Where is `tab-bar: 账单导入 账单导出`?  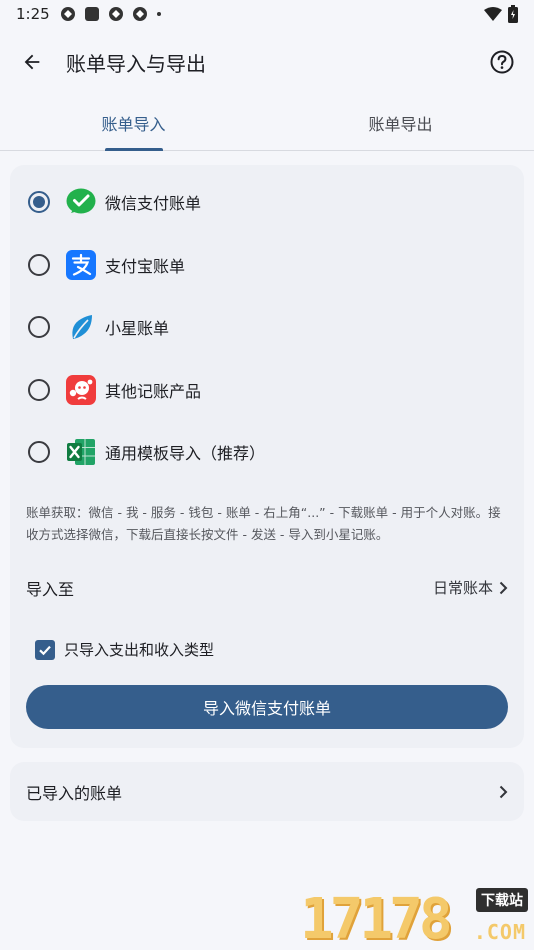 tab-bar: 账单导入 账单导出 is located at coordinates (267, 123).